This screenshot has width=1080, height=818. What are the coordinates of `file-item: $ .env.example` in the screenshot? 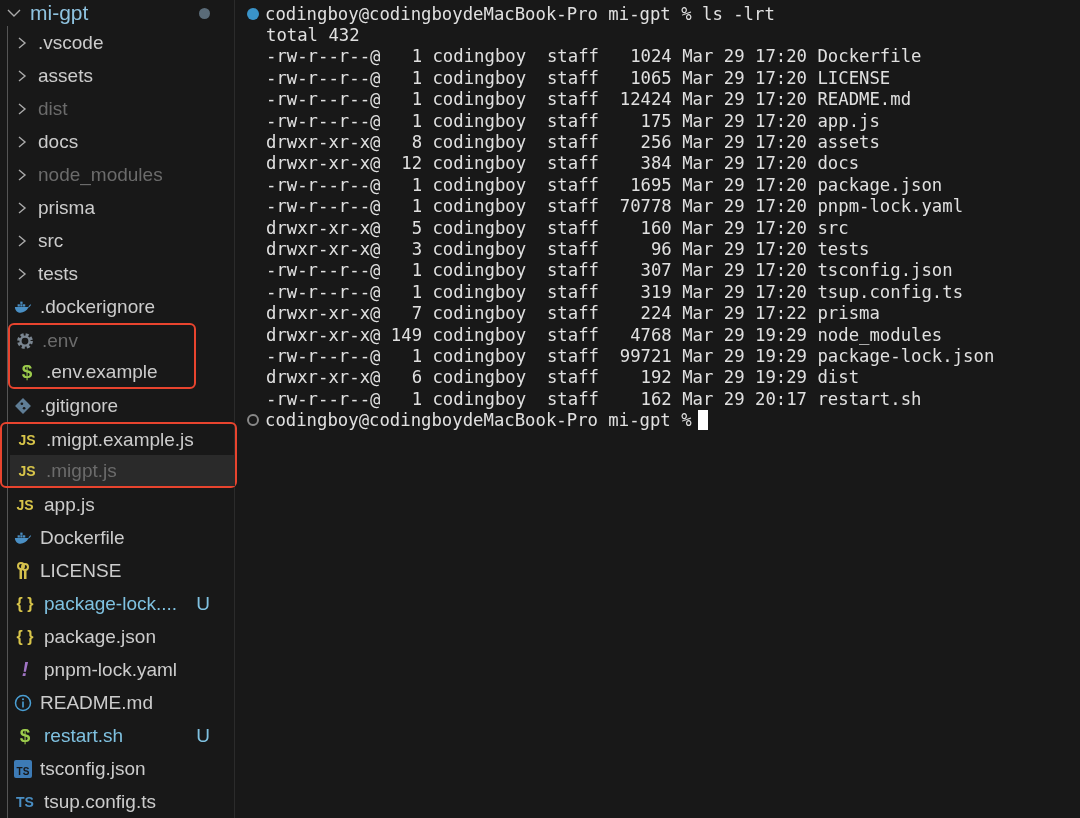 It's located at (102, 371).